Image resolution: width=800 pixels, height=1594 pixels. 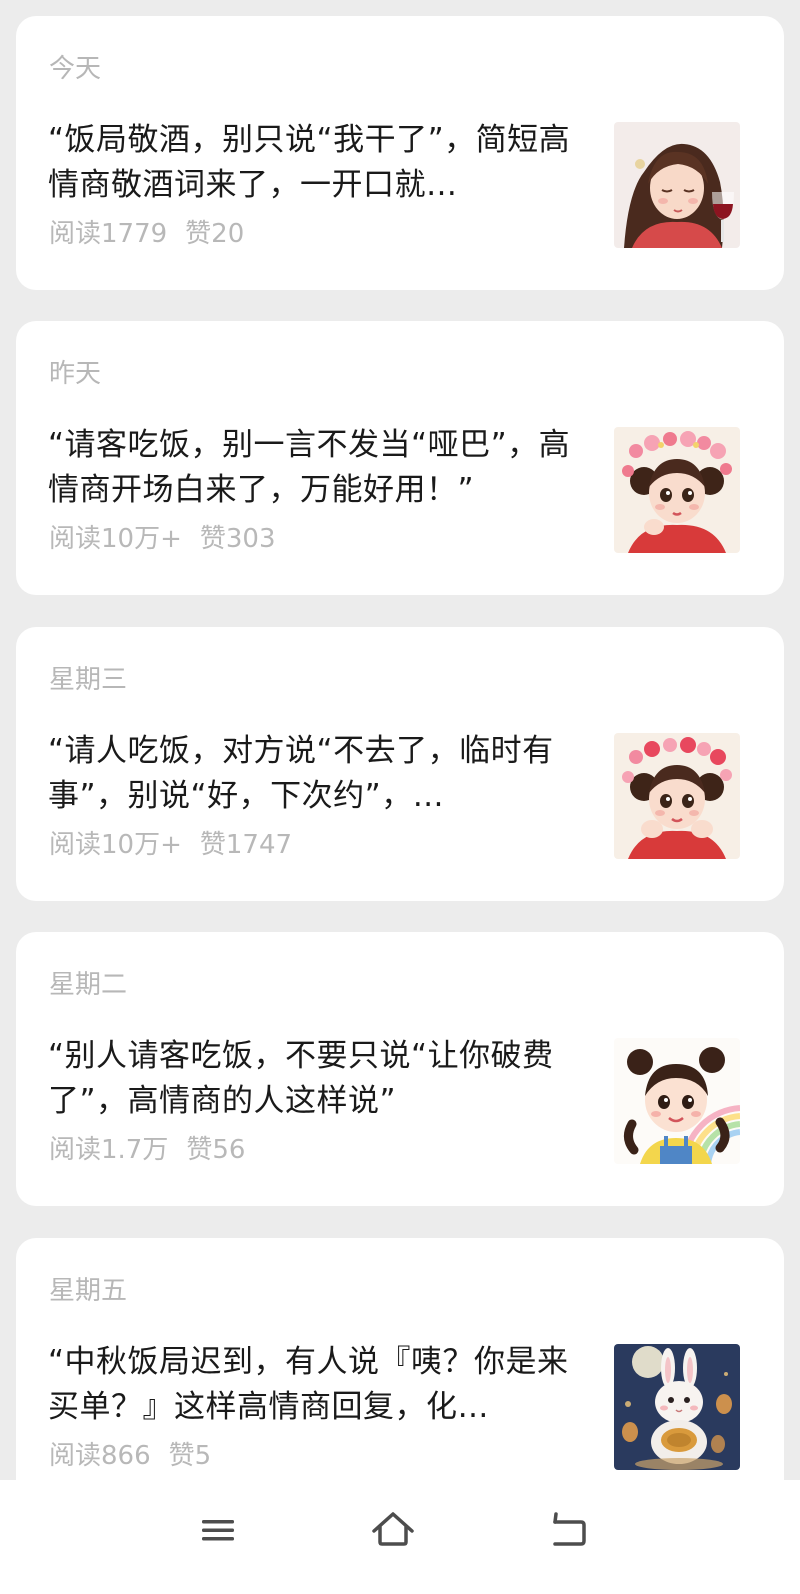 I want to click on back-button, so click(x=569, y=1530).